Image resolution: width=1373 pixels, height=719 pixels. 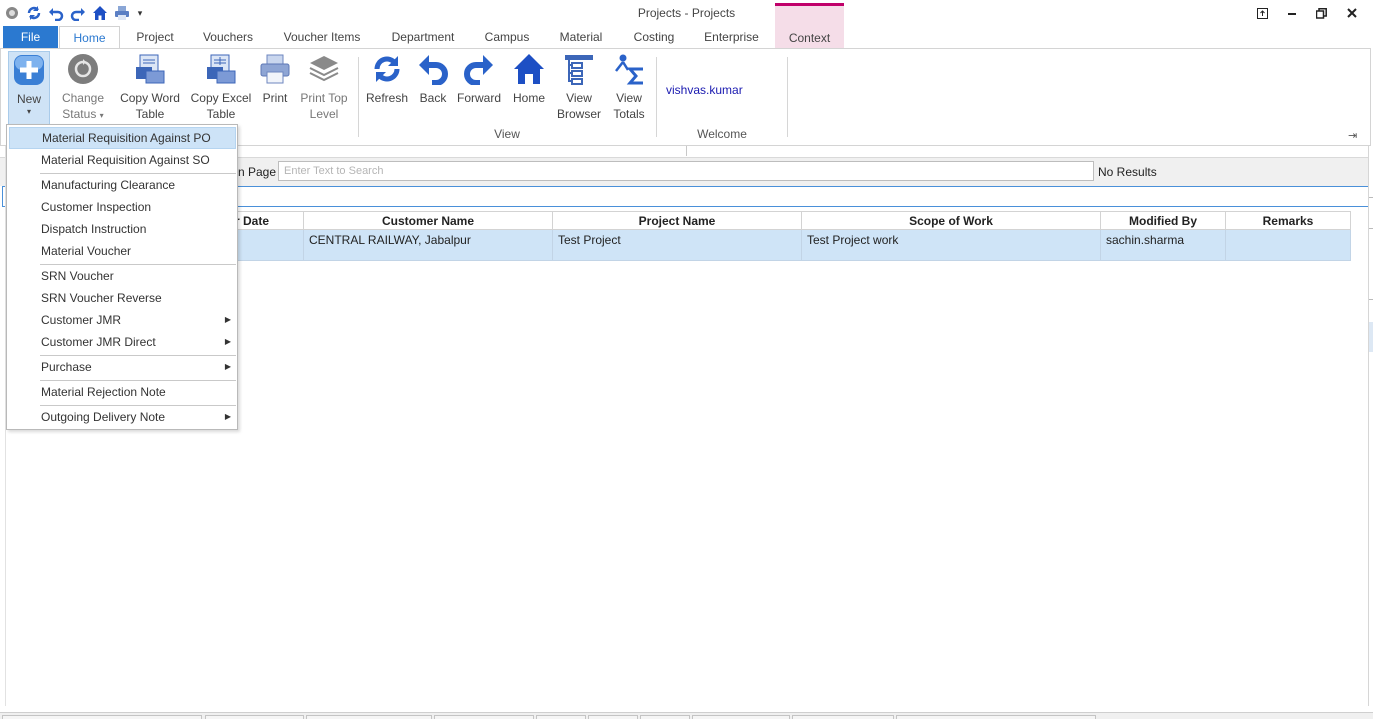 I want to click on view-browser-button: View Browser, so click(x=579, y=86).